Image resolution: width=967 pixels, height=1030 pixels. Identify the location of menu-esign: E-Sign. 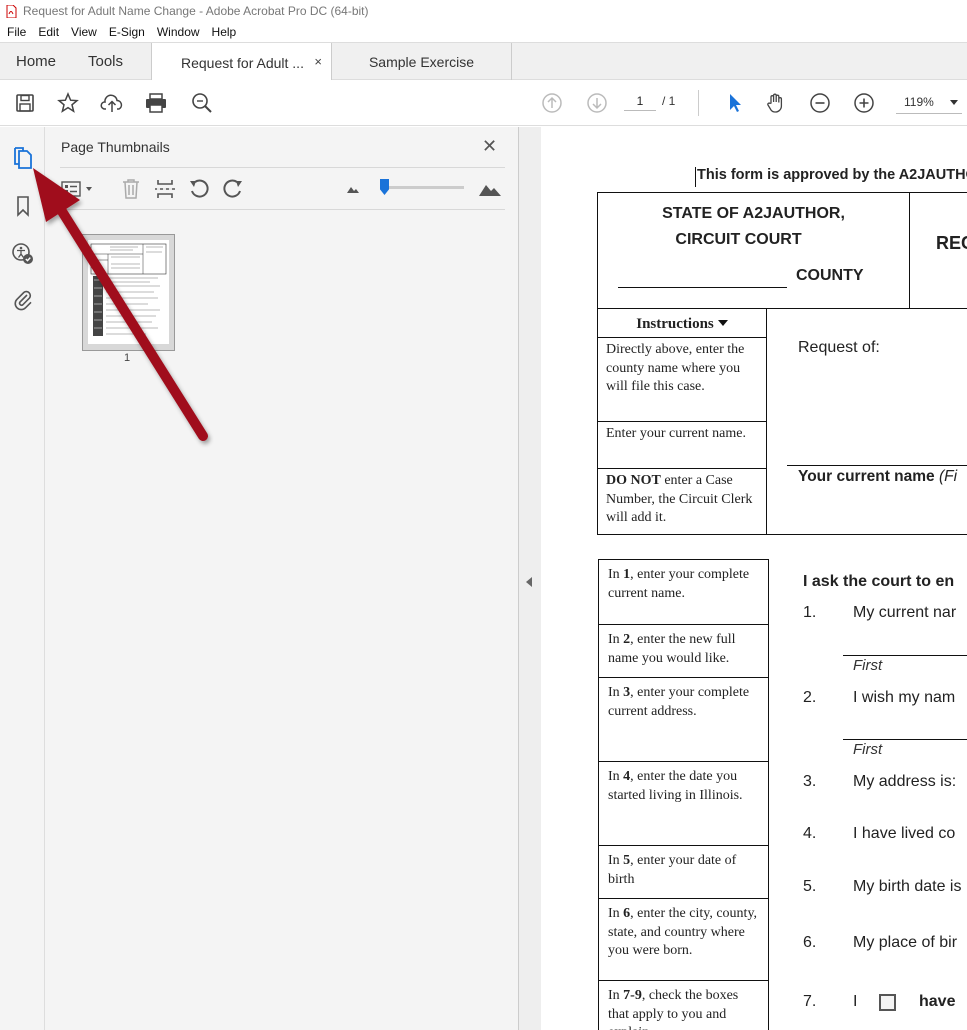
(127, 32).